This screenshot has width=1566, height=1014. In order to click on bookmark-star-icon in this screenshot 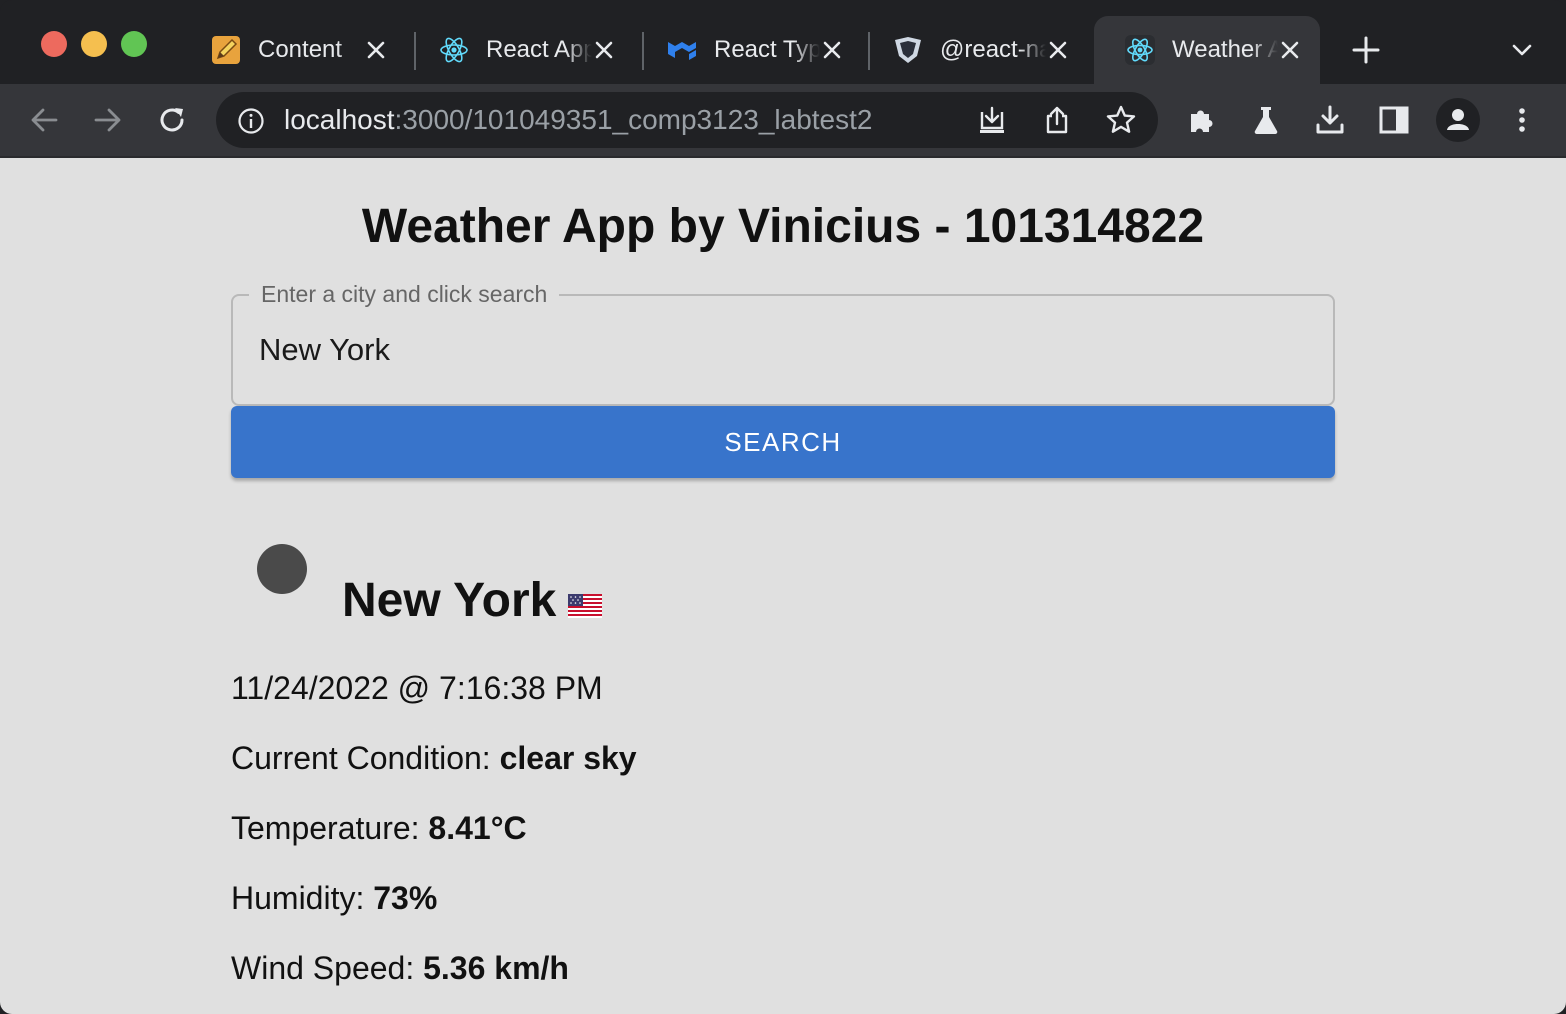, I will do `click(1121, 120)`.